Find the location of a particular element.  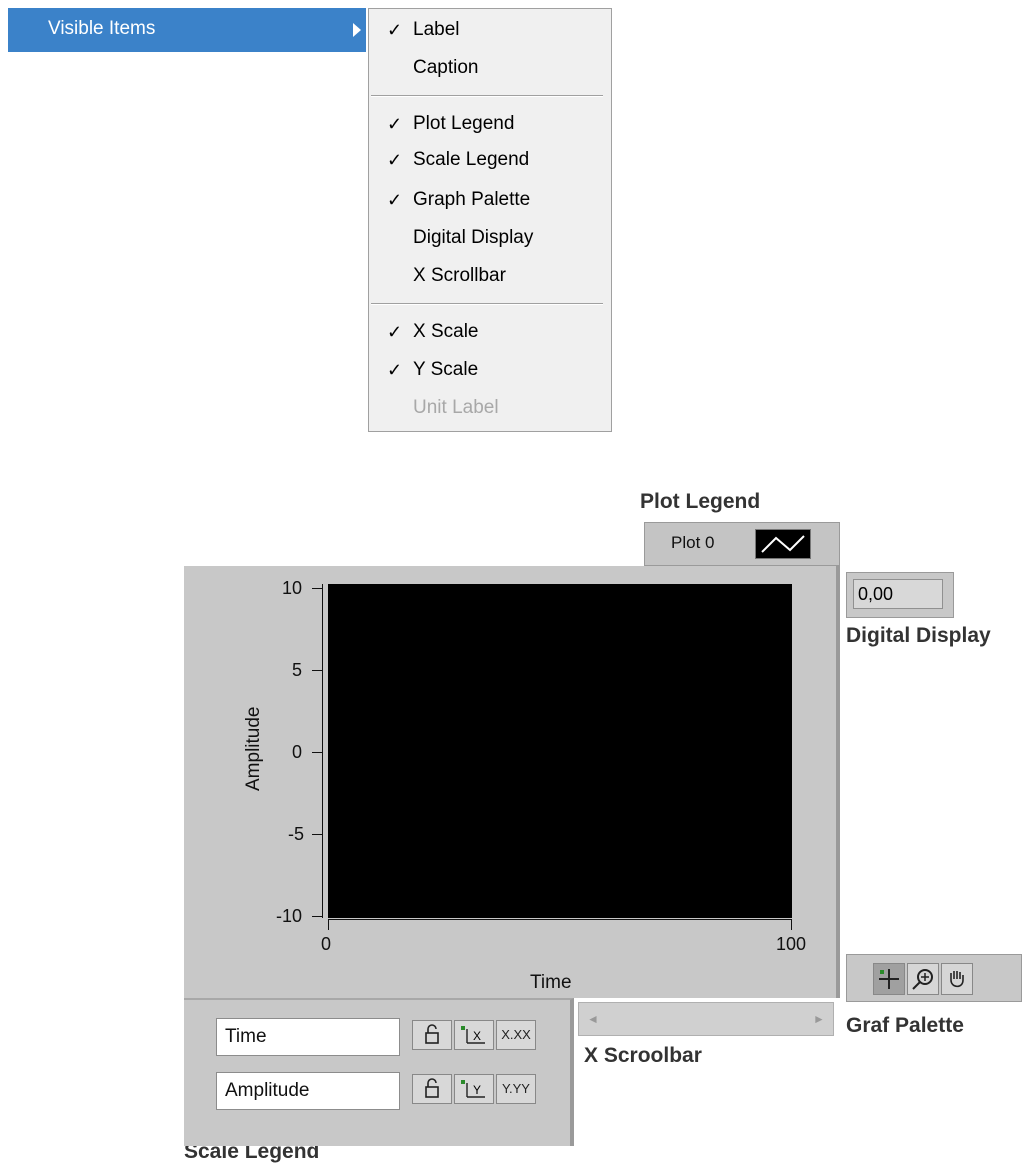

y-format-button: Y.YY is located at coordinates (516, 1089).